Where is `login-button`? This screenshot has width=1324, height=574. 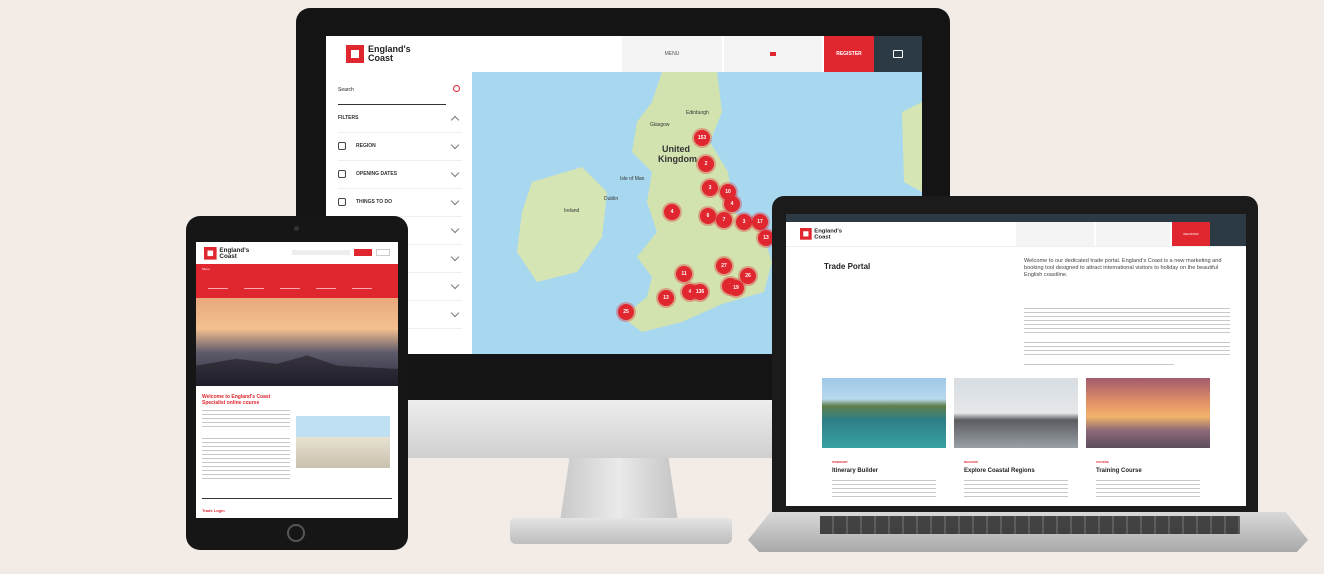 login-button is located at coordinates (383, 252).